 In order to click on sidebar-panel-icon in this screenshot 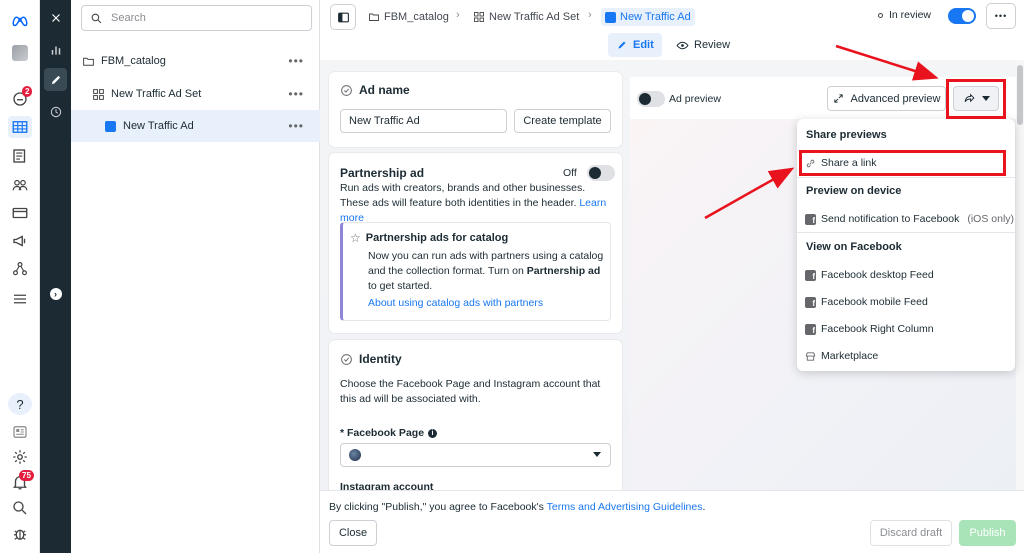, I will do `click(343, 17)`.